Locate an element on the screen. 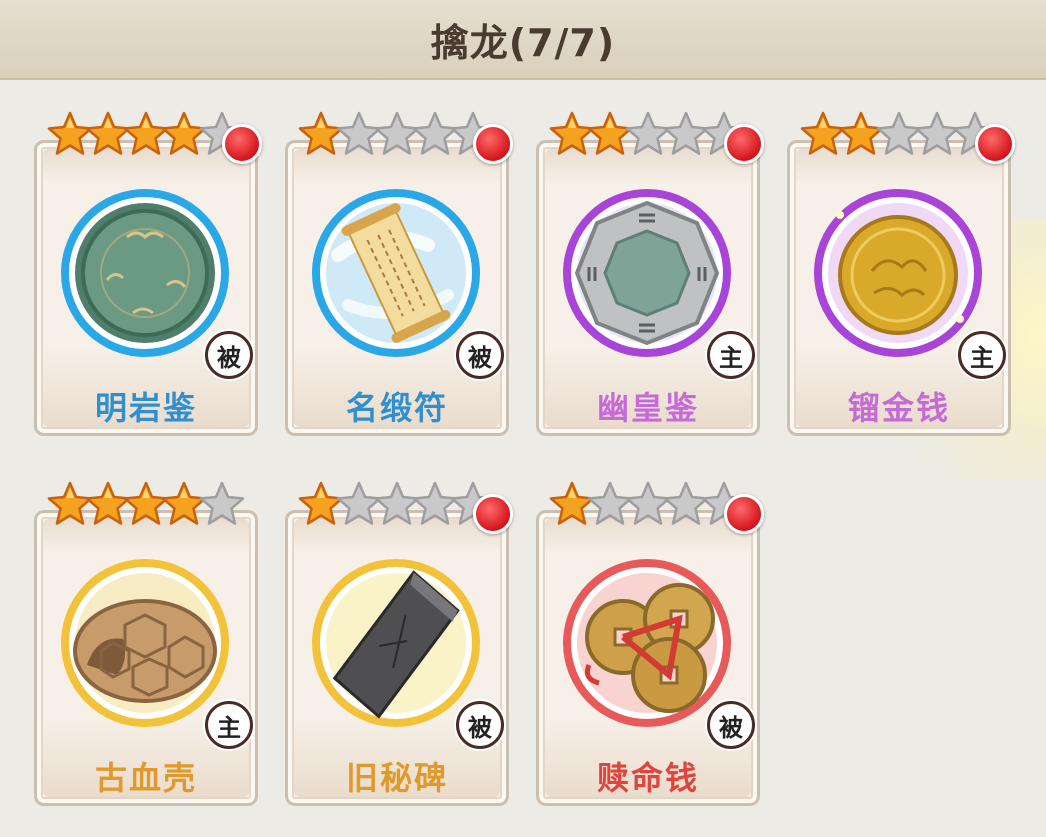  card-frame: 被明岩鉴 is located at coordinates (146, 288).